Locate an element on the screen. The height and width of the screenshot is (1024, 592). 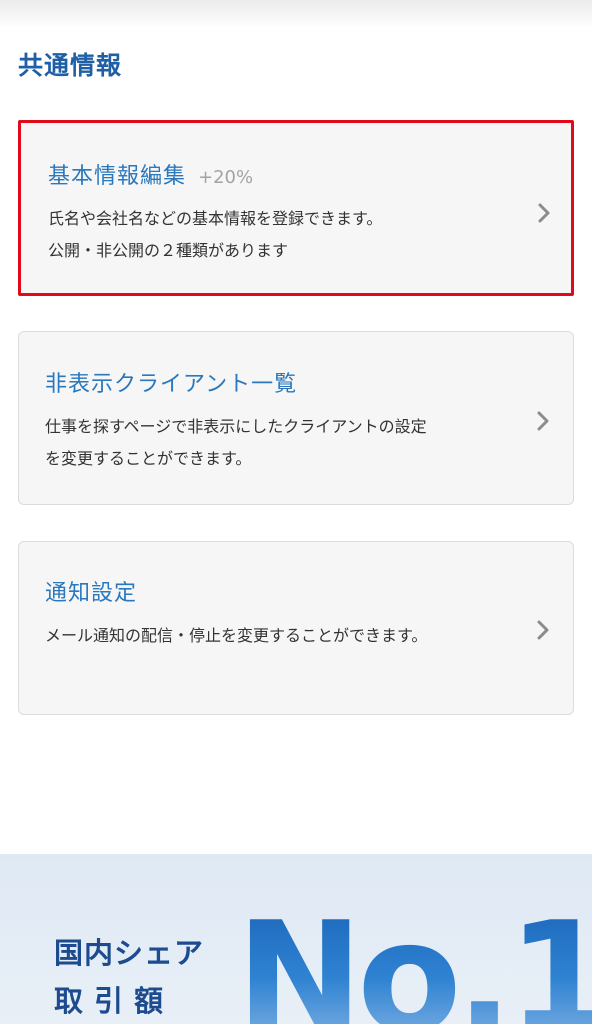
banner-headline: No.1 is located at coordinates (414, 963).